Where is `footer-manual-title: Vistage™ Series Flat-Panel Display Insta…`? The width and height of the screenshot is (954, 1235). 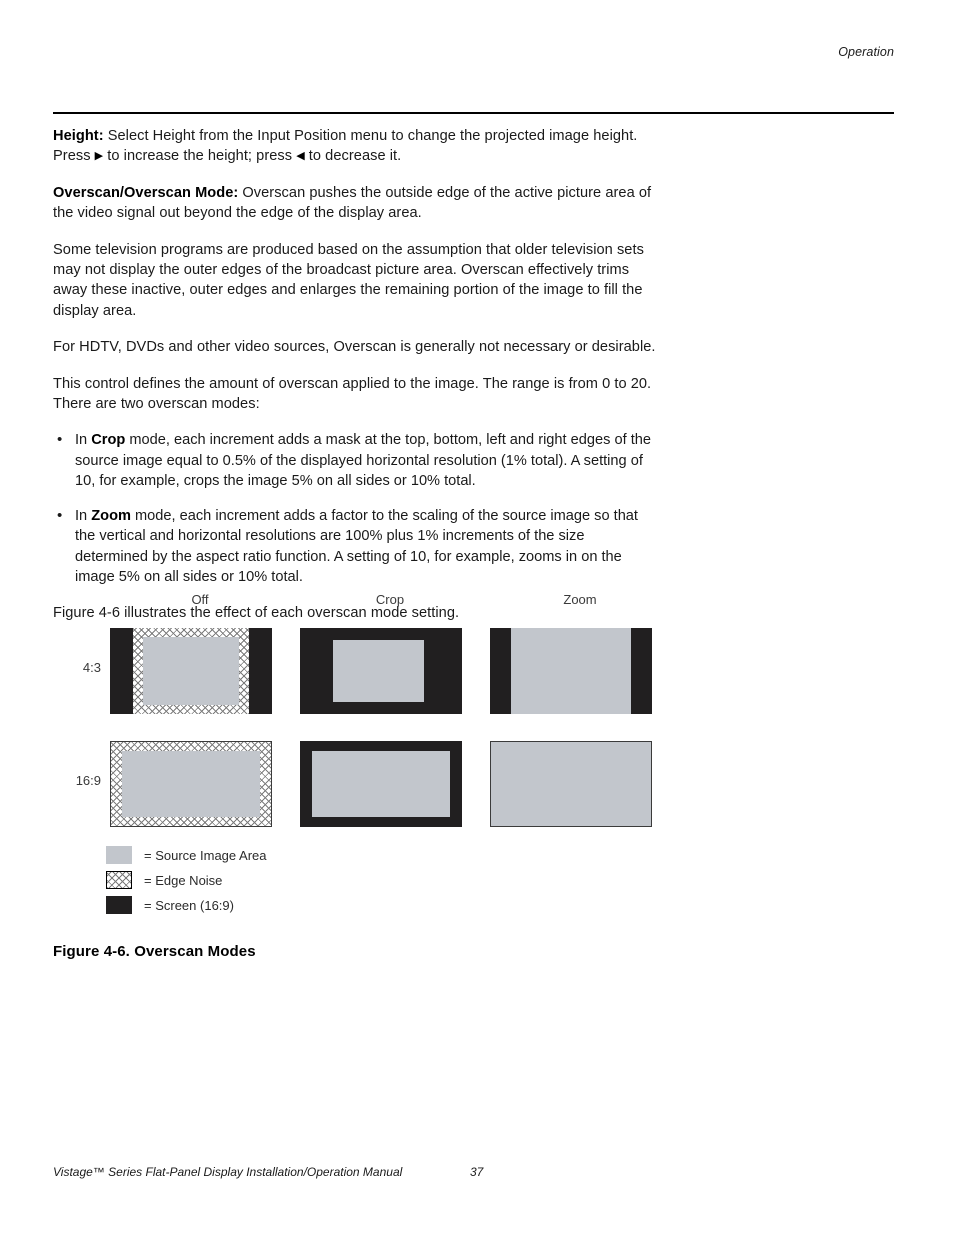
footer-manual-title: Vistage™ Series Flat-Panel Display Insta… is located at coordinates (228, 1172).